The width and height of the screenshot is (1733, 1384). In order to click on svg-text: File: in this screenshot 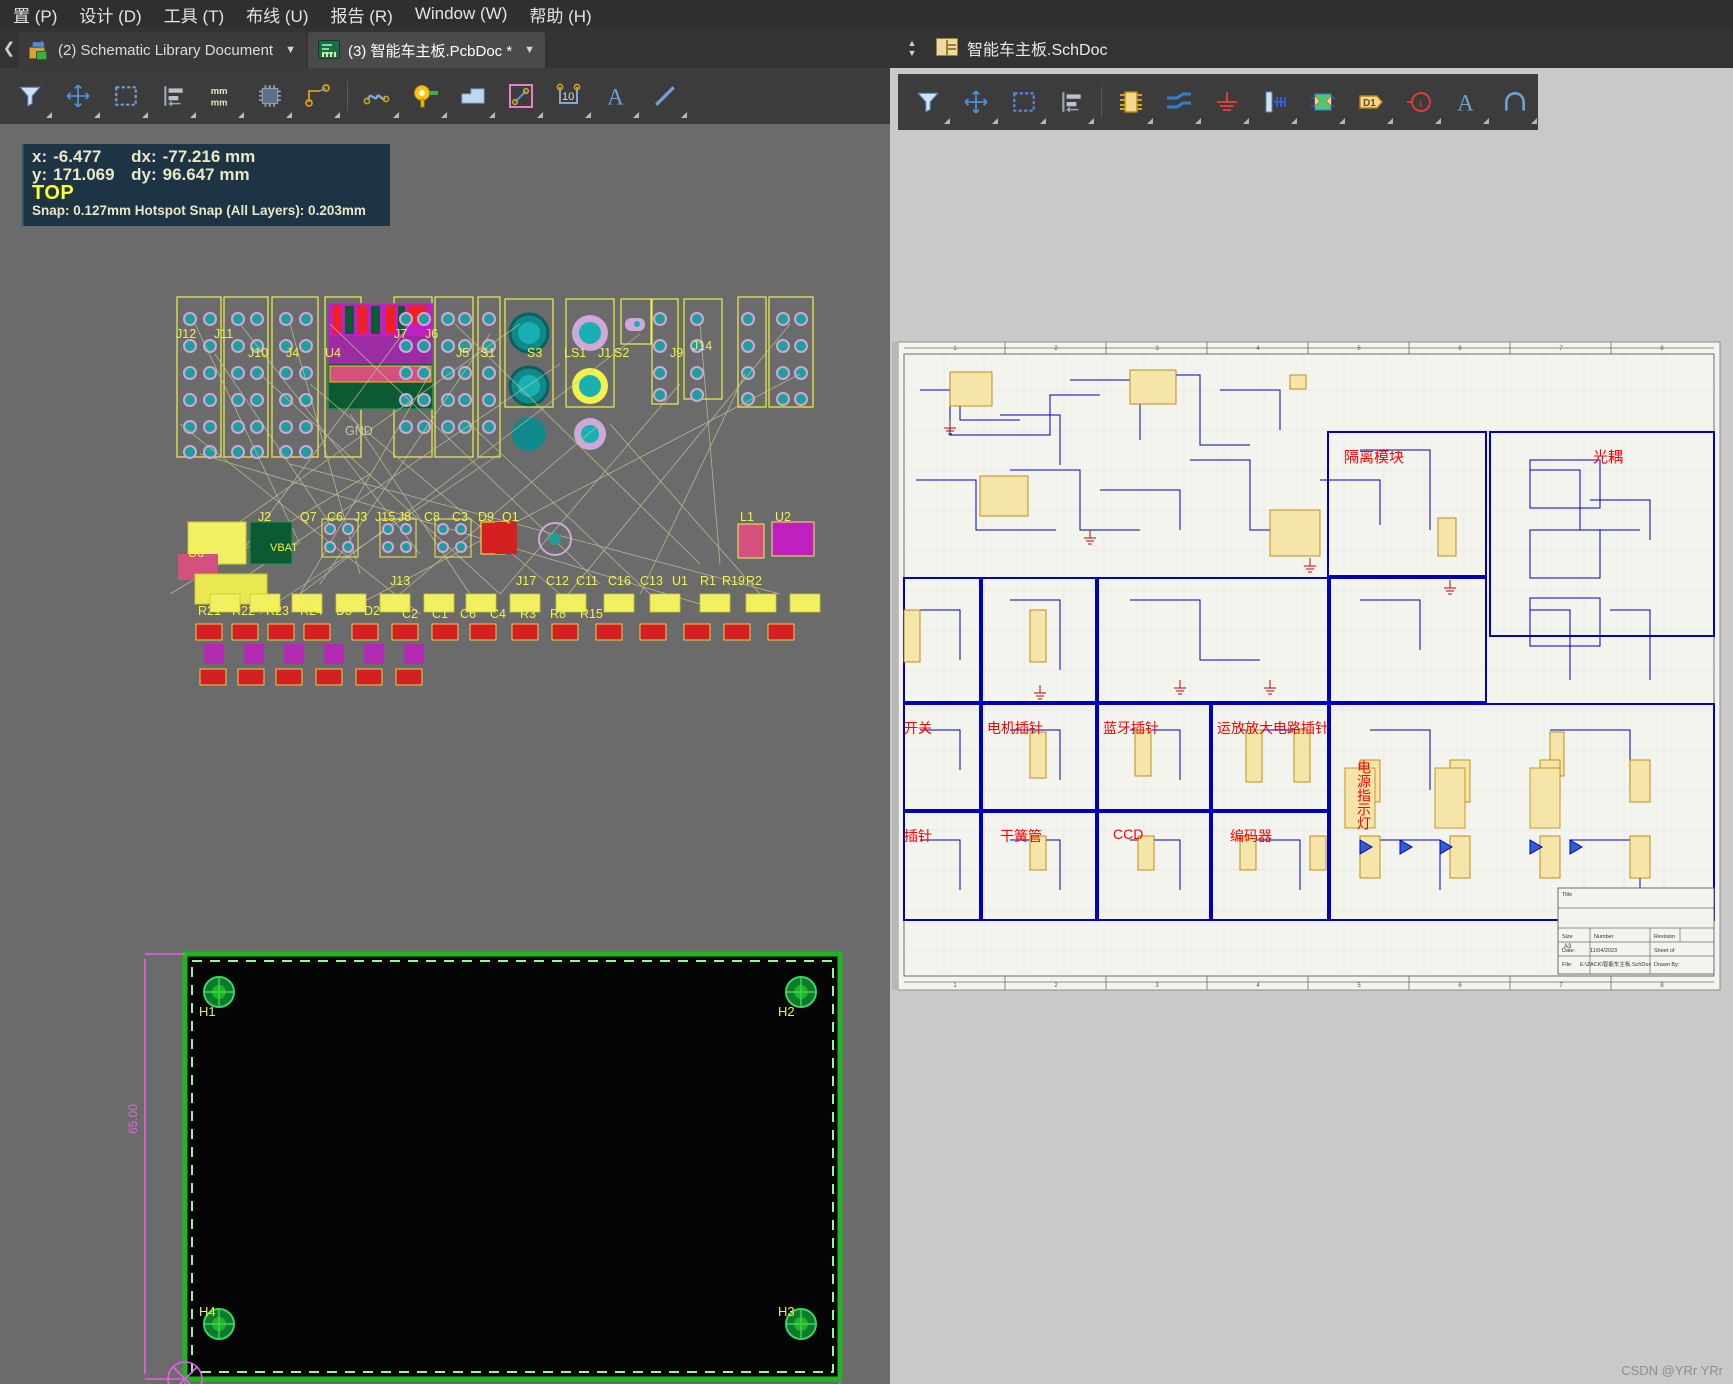, I will do `click(1567, 965)`.